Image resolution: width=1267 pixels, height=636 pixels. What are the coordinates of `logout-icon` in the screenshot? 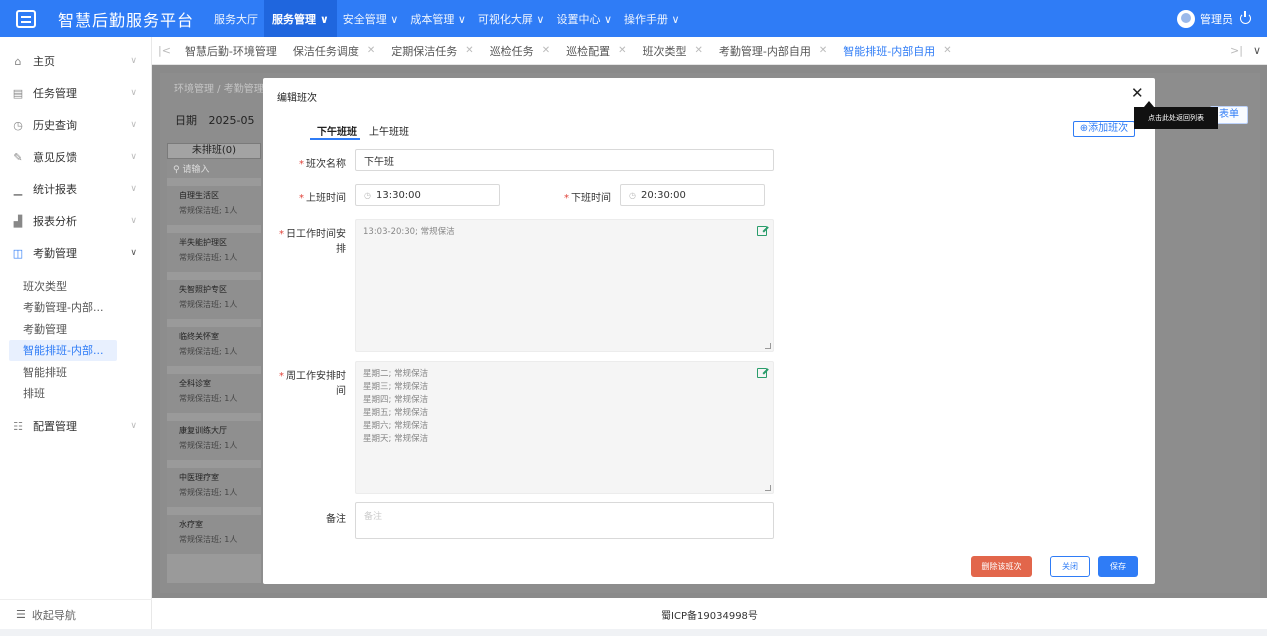 It's located at (1245, 17).